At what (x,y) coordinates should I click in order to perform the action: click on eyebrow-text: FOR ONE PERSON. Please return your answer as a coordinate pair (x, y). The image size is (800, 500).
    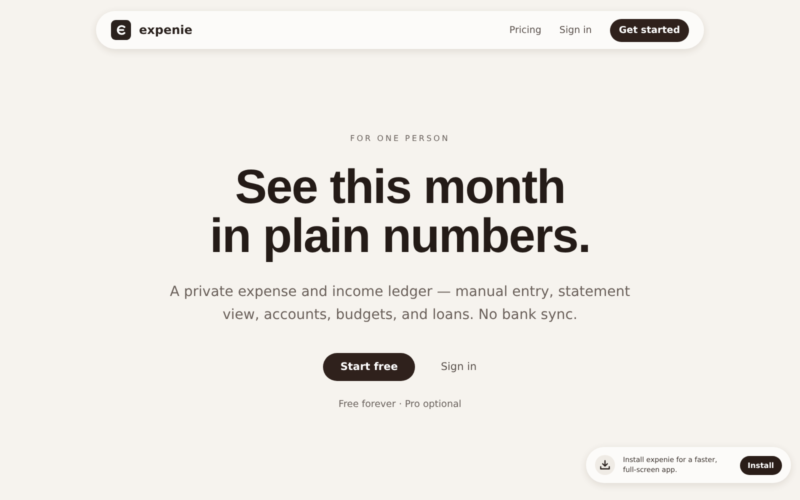
    Looking at the image, I should click on (400, 138).